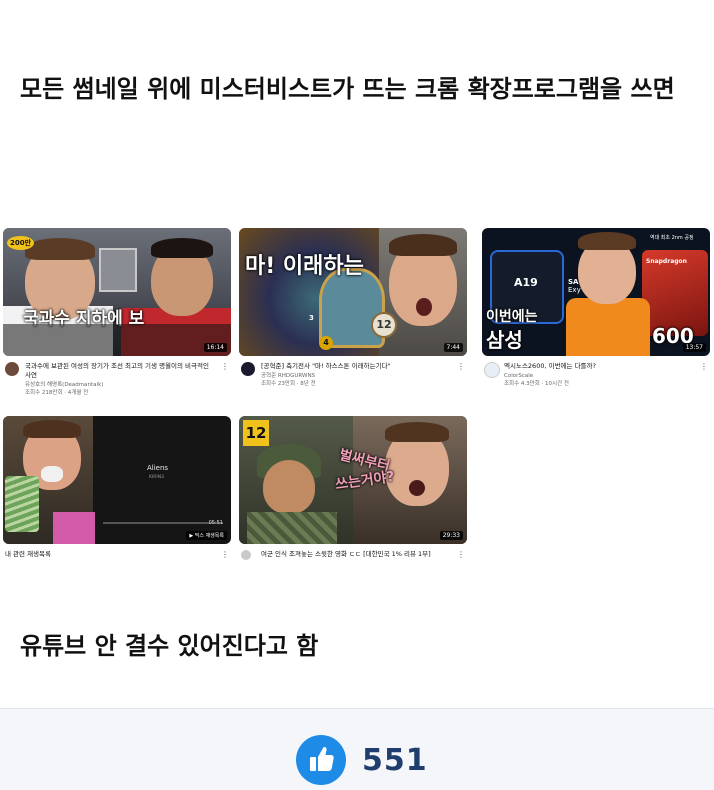 Image resolution: width=714 pixels, height=790 pixels. What do you see at coordinates (326, 343) in the screenshot?
I see `attack-gem: 4` at bounding box center [326, 343].